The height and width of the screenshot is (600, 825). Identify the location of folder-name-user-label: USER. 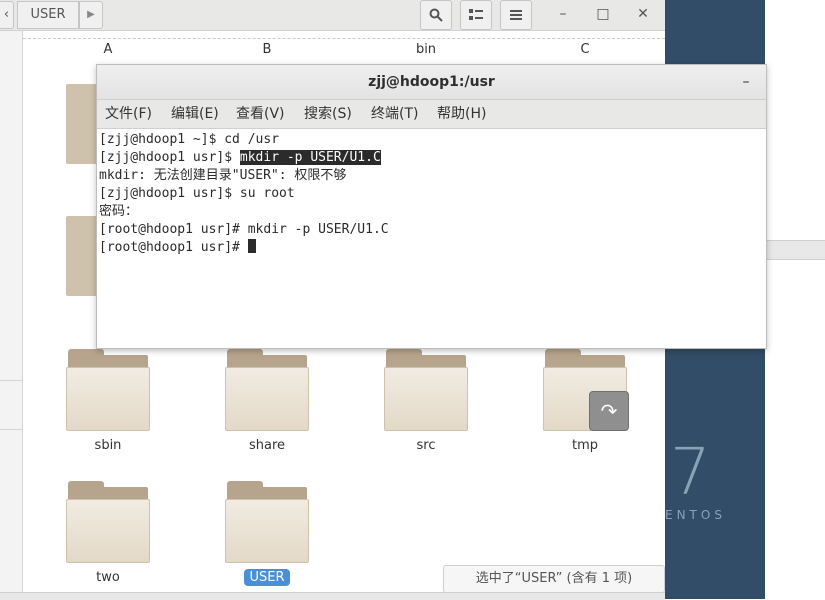
(267, 577).